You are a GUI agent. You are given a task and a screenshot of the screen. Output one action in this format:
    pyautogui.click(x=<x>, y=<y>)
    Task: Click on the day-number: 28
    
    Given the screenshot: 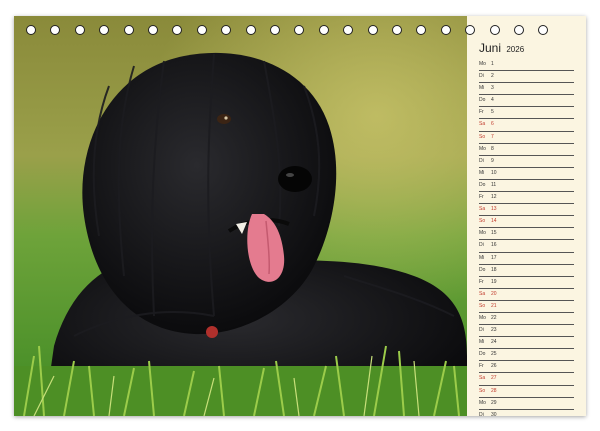 What is the action you would take?
    pyautogui.click(x=494, y=390)
    